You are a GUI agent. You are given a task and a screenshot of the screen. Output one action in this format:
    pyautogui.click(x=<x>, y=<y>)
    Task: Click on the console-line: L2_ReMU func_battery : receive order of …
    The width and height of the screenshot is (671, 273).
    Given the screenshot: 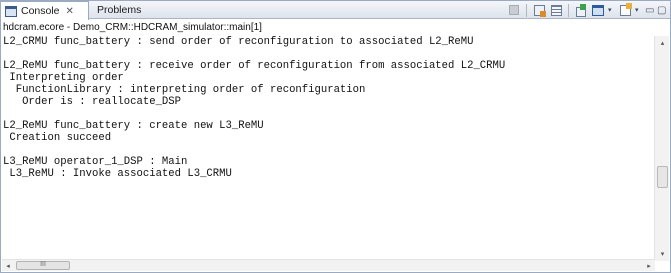 What is the action you would take?
    pyautogui.click(x=254, y=66)
    